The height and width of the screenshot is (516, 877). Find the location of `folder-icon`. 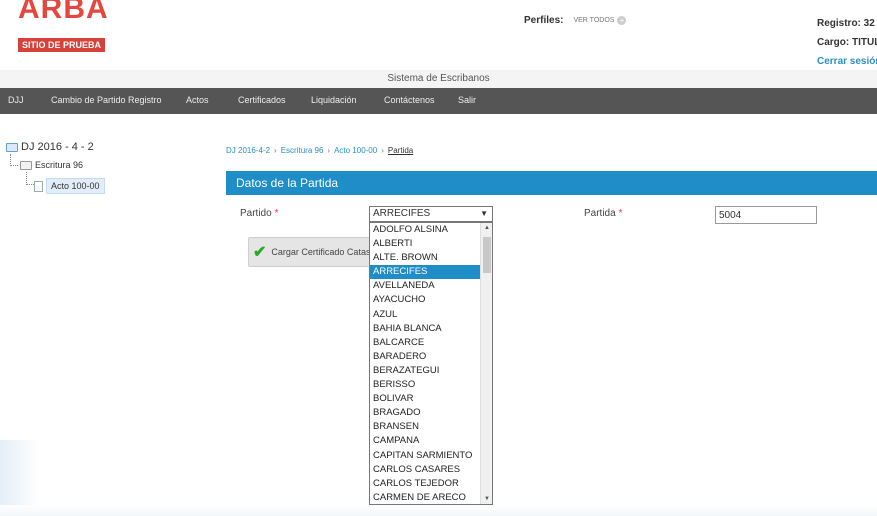

folder-icon is located at coordinates (26, 165).